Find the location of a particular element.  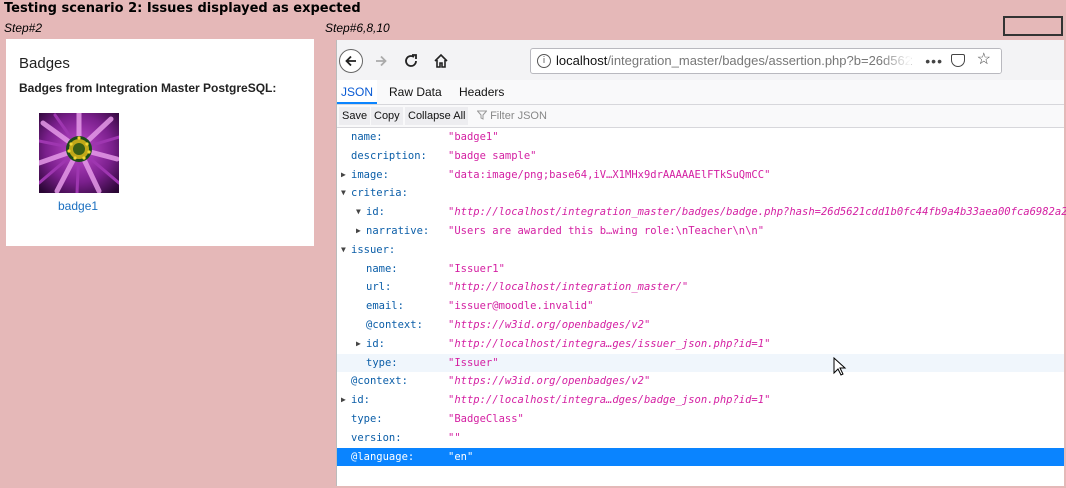

mouse-cursor-icon is located at coordinates (840, 366).